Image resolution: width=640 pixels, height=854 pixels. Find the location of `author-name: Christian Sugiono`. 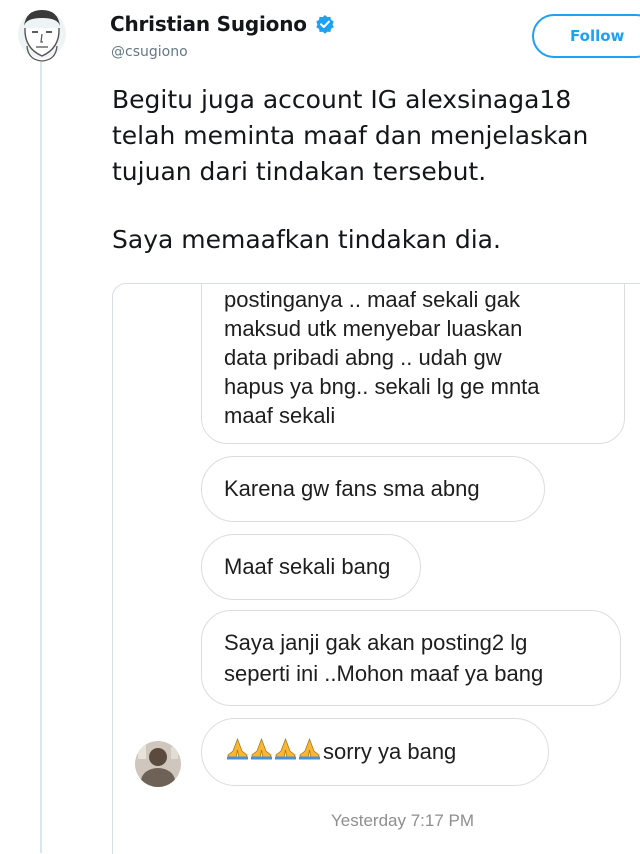

author-name: Christian Sugiono is located at coordinates (208, 24).